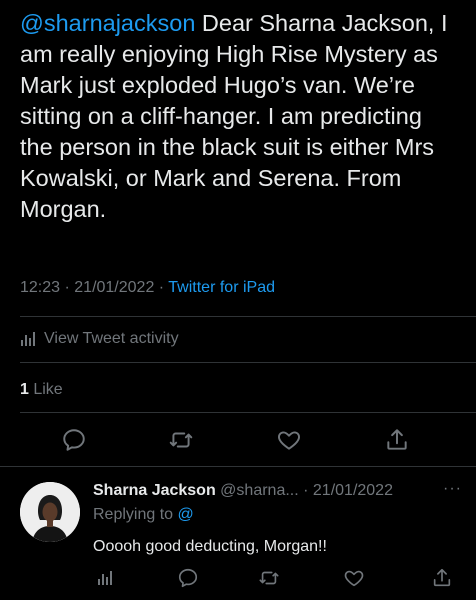  What do you see at coordinates (114, 287) in the screenshot?
I see `tweet-date: 21/01/2022` at bounding box center [114, 287].